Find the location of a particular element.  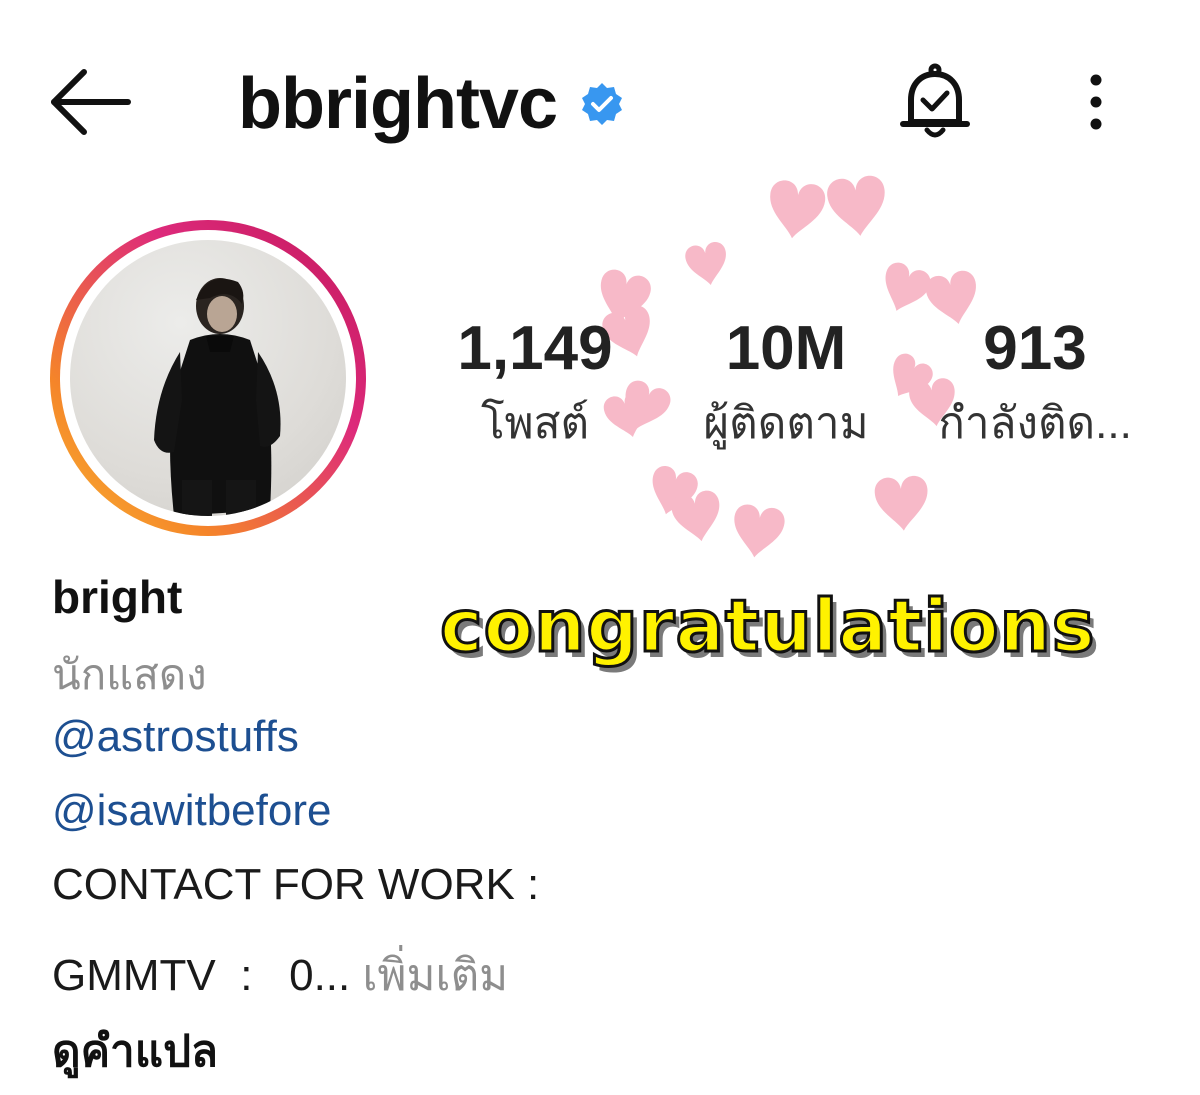

following-count: 913 is located at coordinates (1035, 348).